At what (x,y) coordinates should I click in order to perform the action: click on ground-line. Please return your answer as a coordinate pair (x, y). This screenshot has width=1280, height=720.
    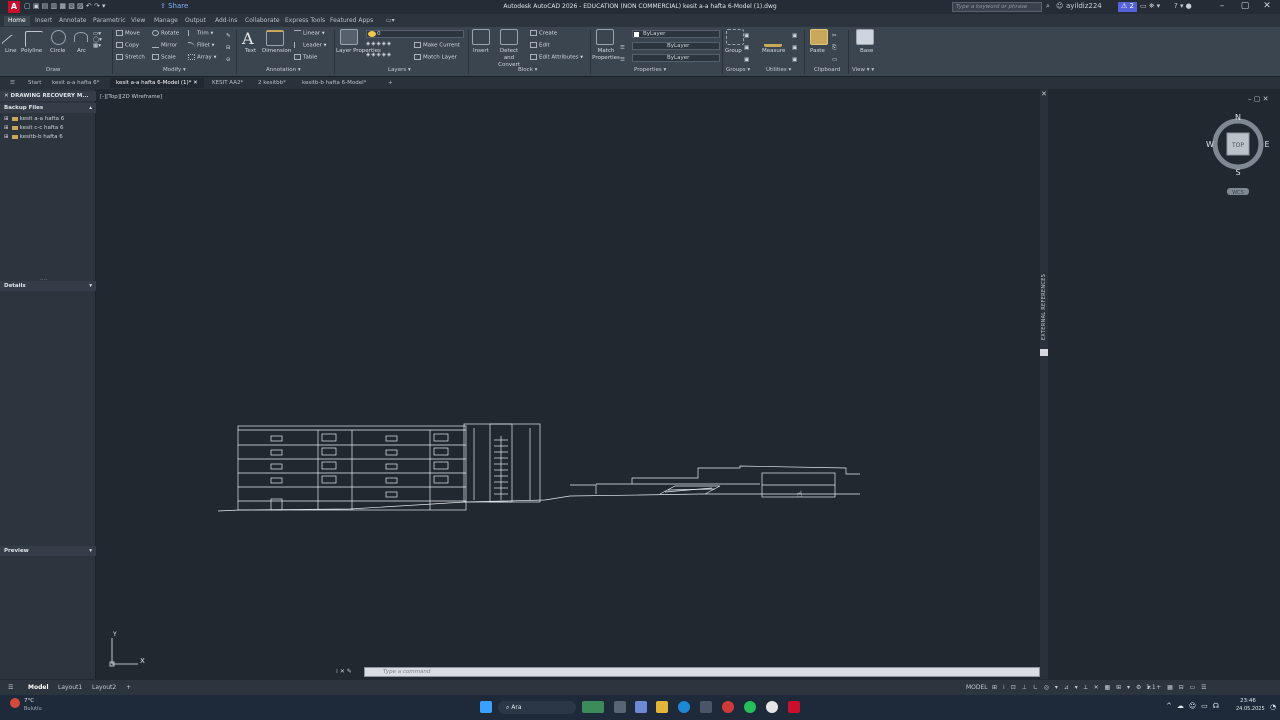
    Looking at the image, I should click on (538, 502).